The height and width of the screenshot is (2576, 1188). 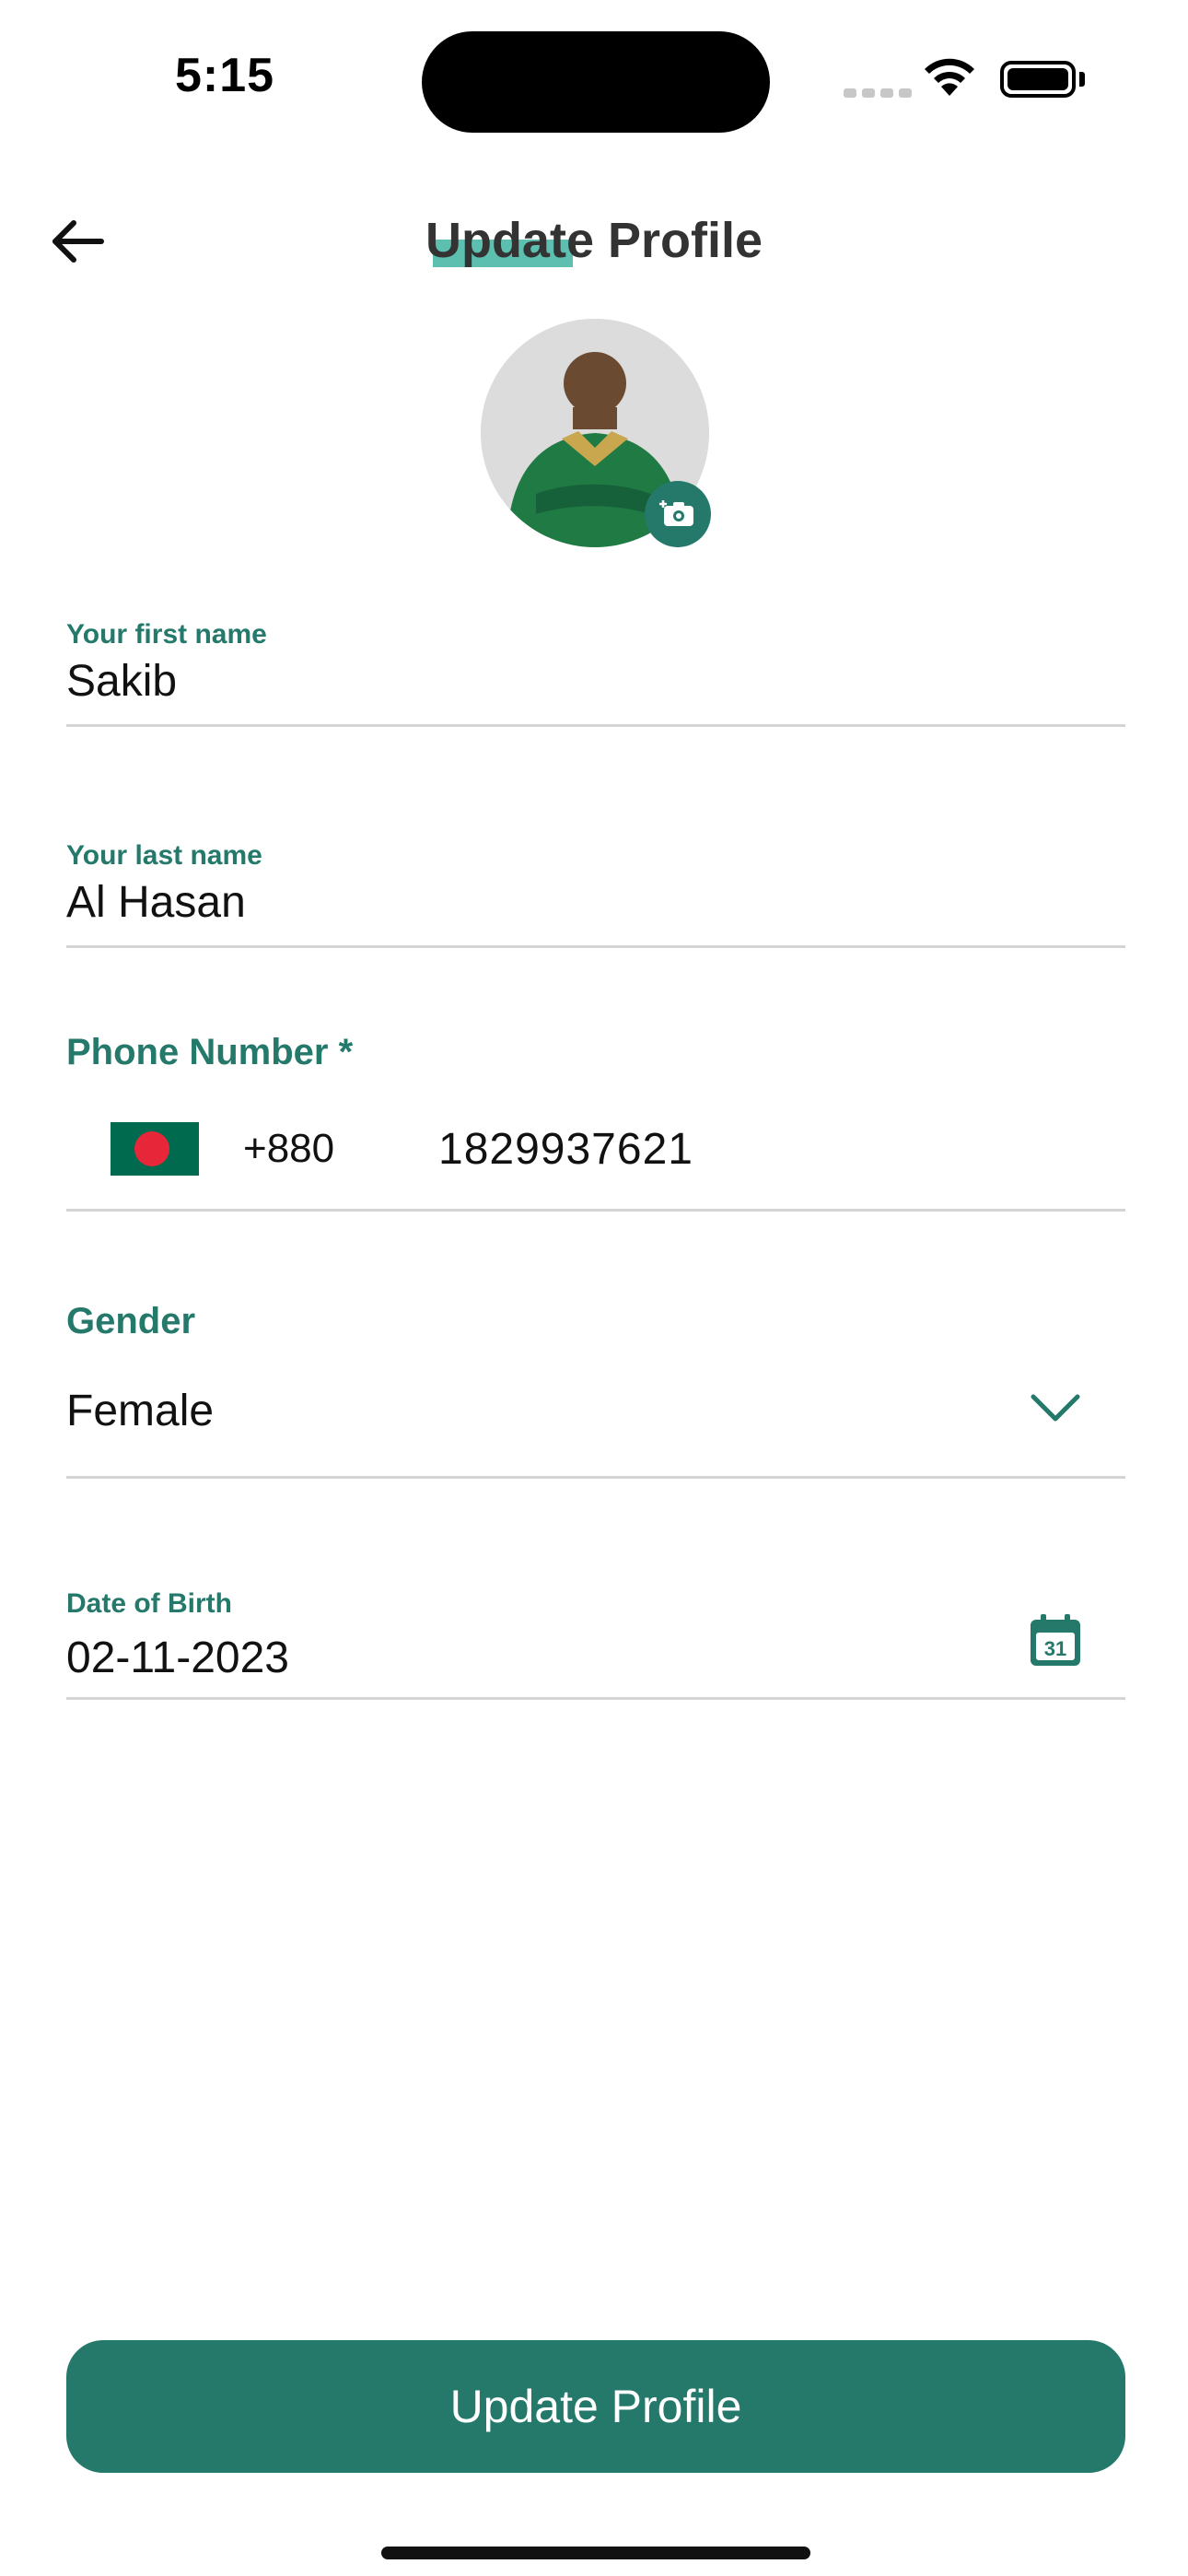 What do you see at coordinates (596, 82) in the screenshot?
I see `dynamic-island` at bounding box center [596, 82].